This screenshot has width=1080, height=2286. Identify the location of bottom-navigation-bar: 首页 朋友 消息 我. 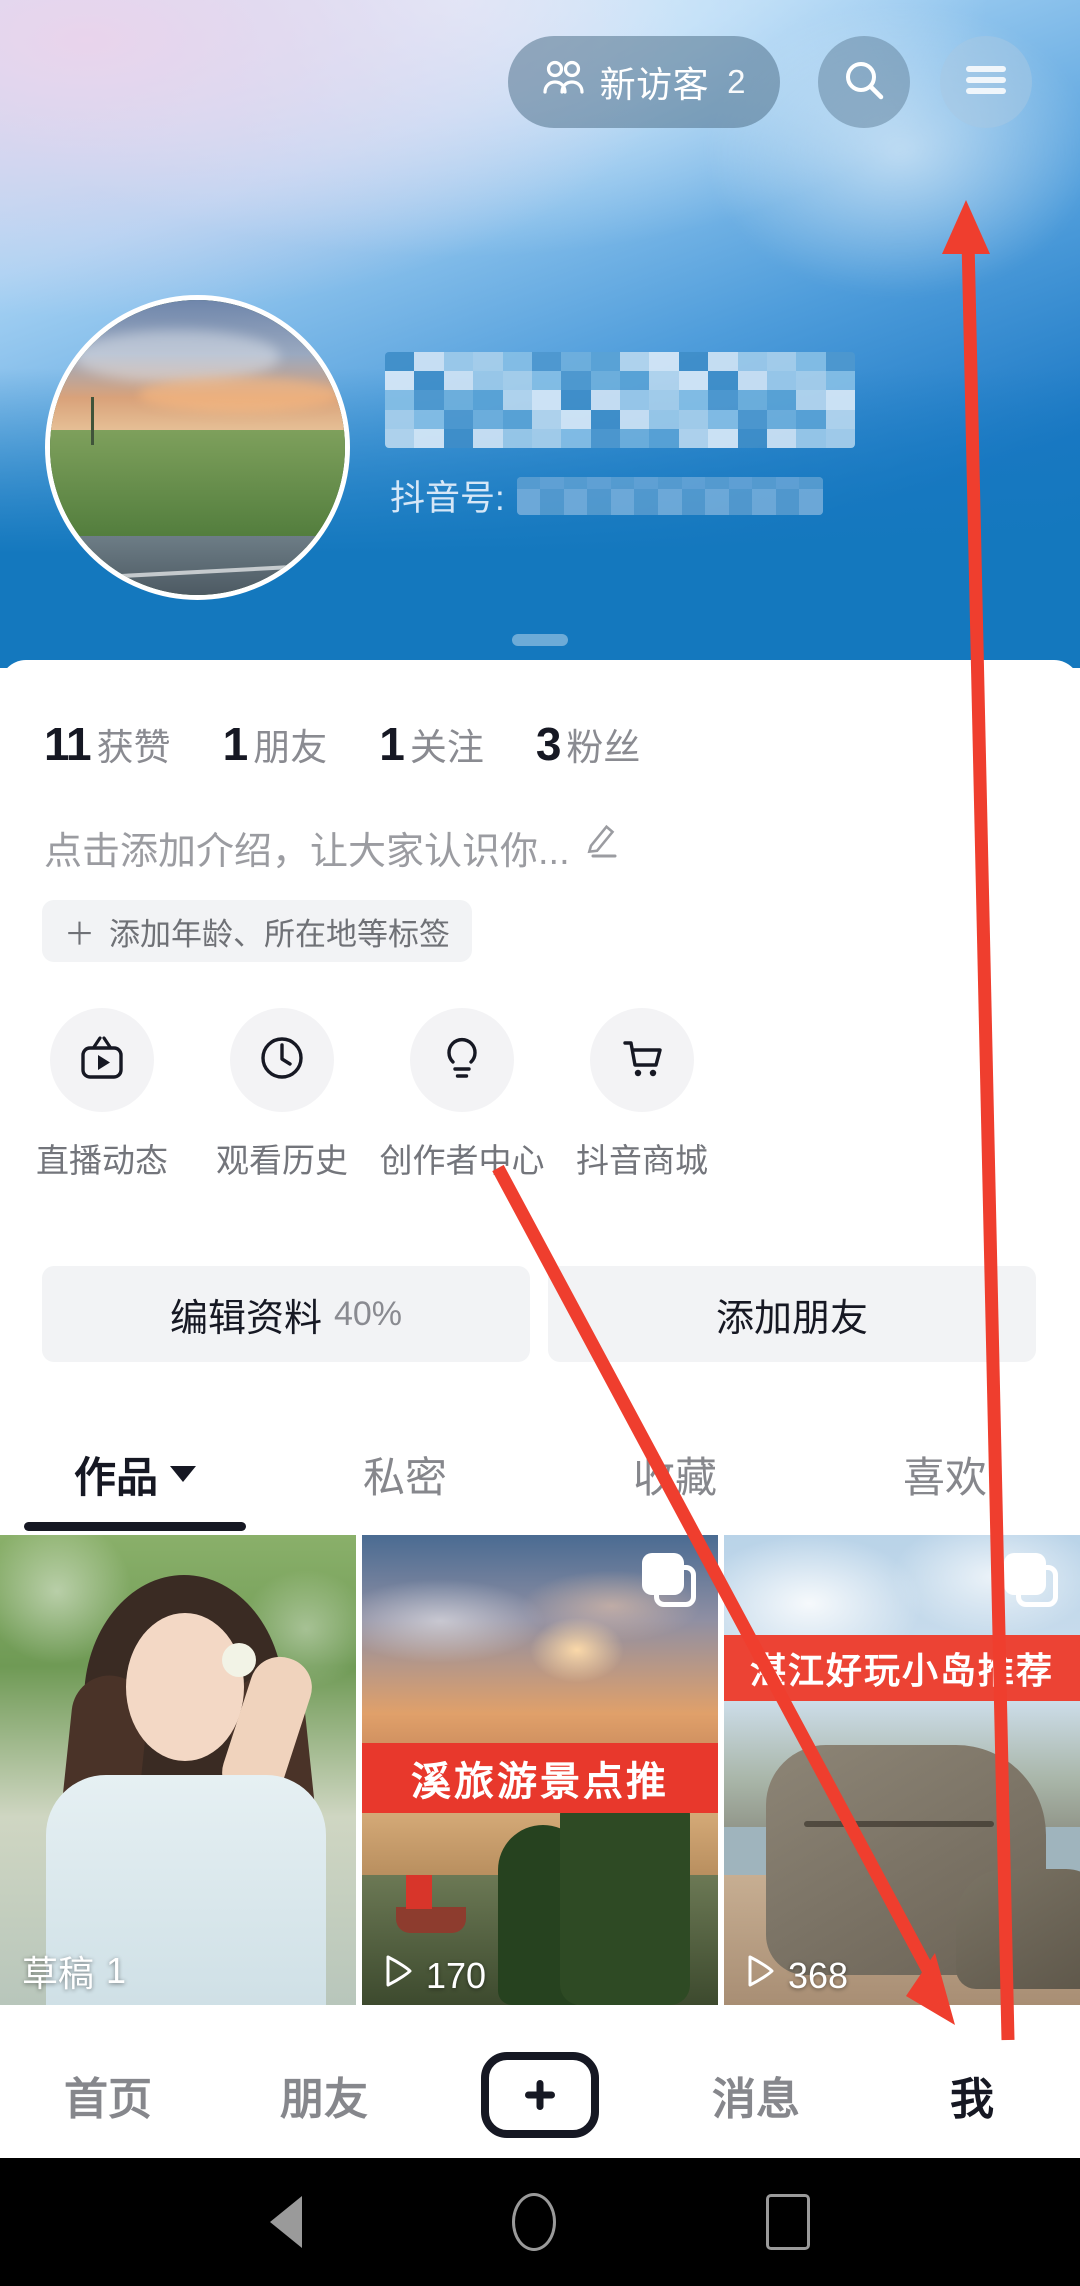
(540, 2095).